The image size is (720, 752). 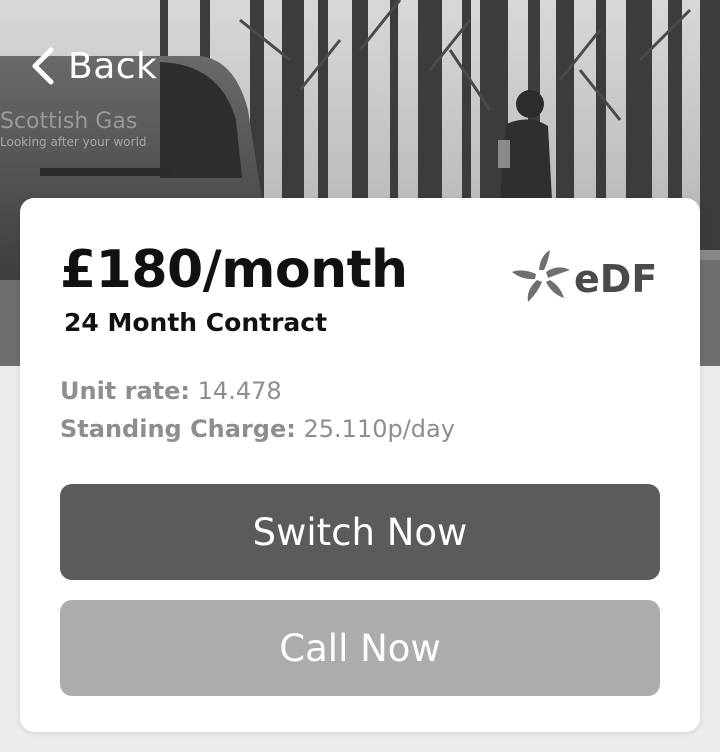 What do you see at coordinates (68, 121) in the screenshot?
I see `van-brand-text: Scottish Gas` at bounding box center [68, 121].